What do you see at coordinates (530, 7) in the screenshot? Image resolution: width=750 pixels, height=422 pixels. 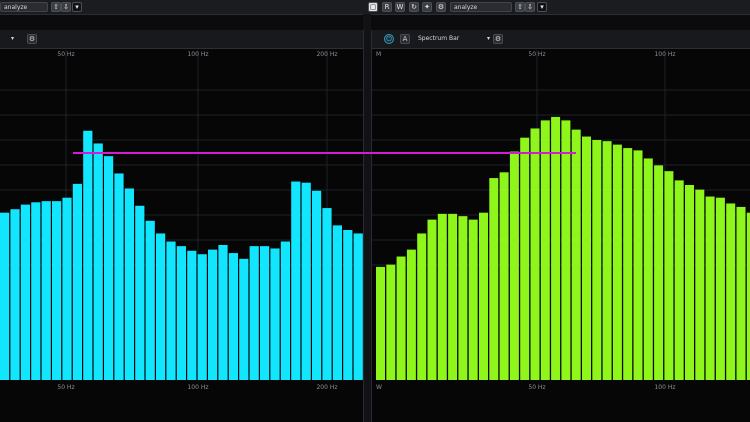 I see `move-down-button-right: ⇩` at bounding box center [530, 7].